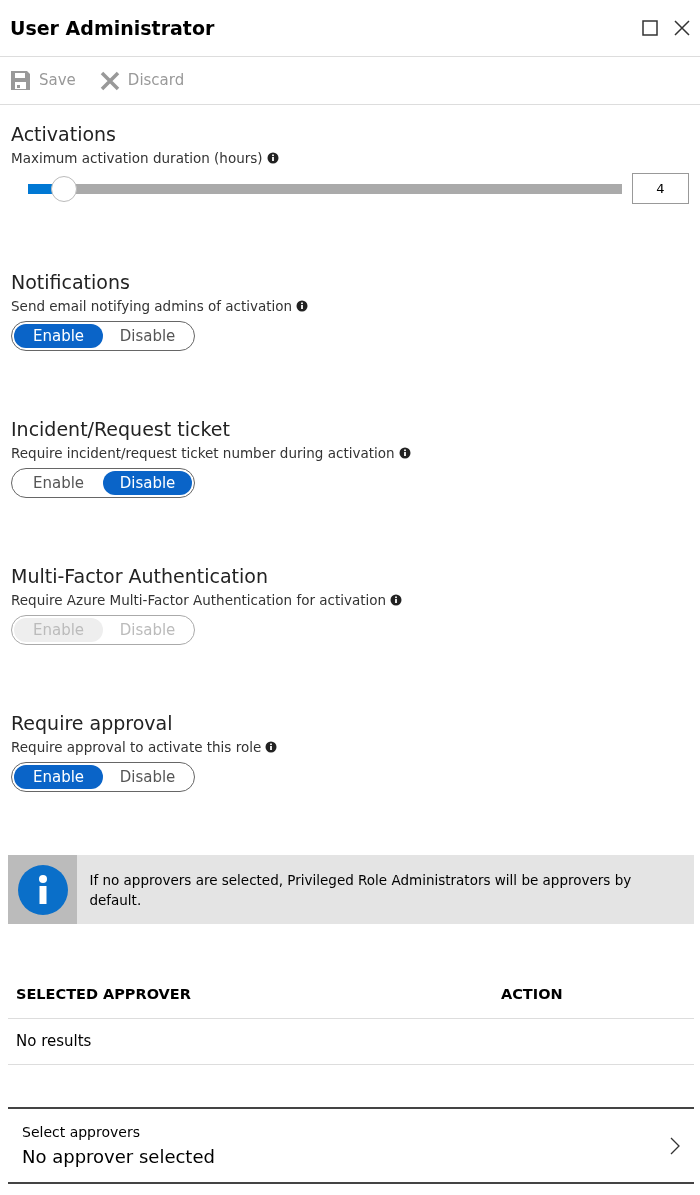 Image resolution: width=700 pixels, height=1195 pixels. Describe the element at coordinates (54, 1042) in the screenshot. I see `empty-message: No results` at that location.